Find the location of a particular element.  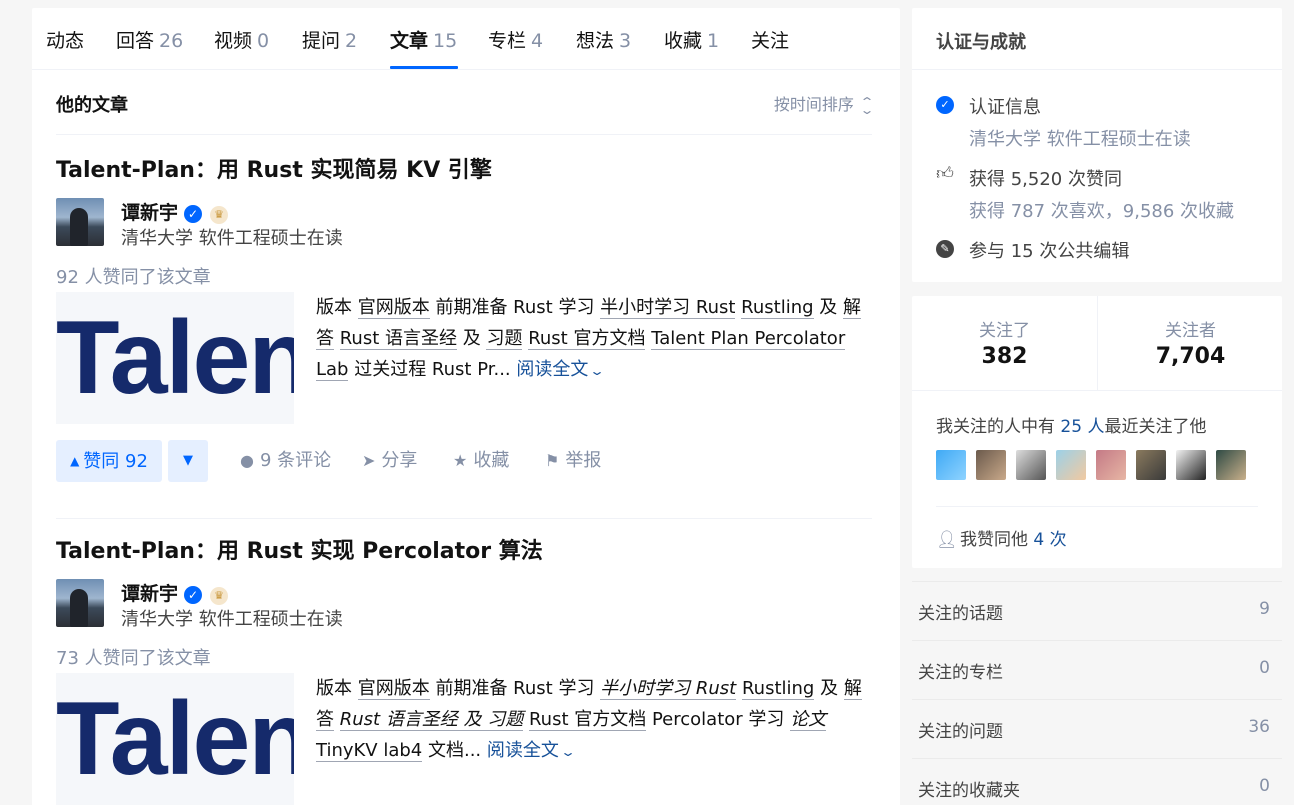

tab-label: 关注 is located at coordinates (770, 41).